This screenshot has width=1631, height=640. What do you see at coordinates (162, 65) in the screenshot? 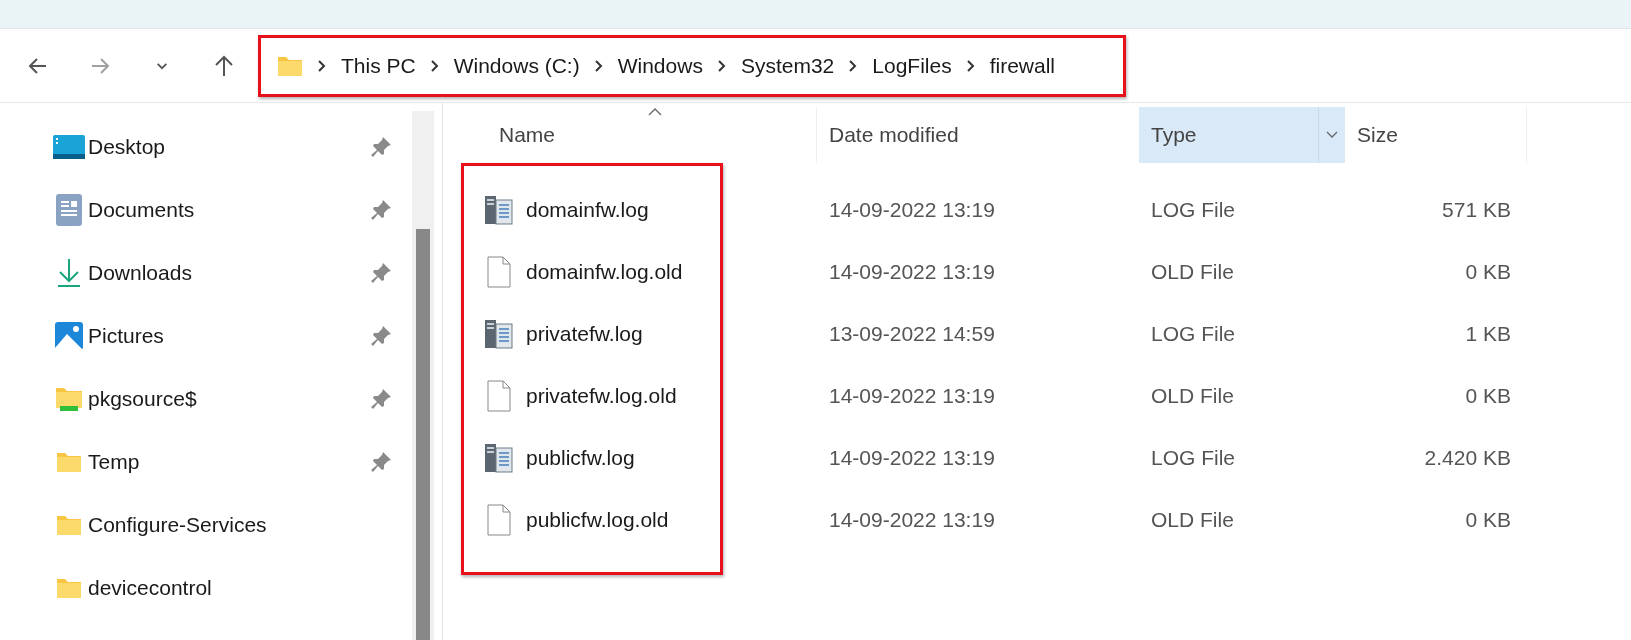
I see `chevron-down-icon` at bounding box center [162, 65].